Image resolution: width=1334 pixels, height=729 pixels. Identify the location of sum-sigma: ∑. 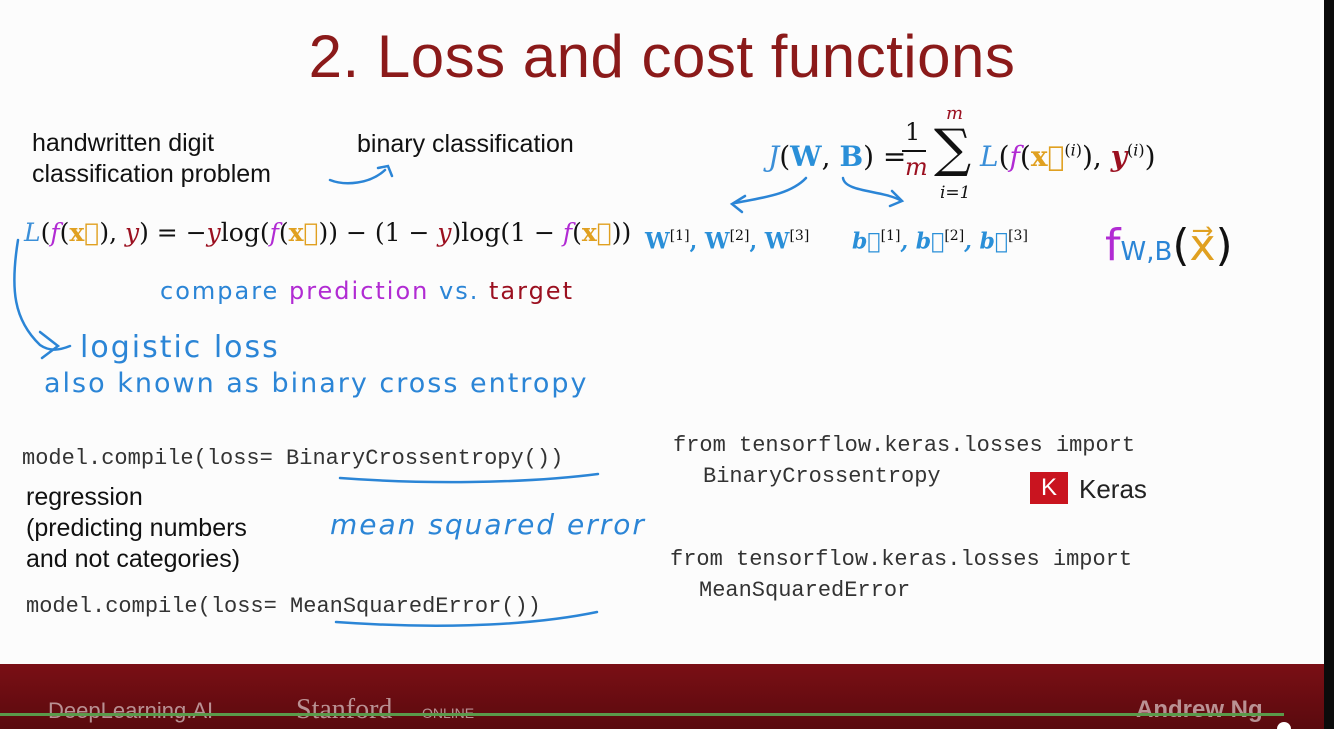
(953, 149).